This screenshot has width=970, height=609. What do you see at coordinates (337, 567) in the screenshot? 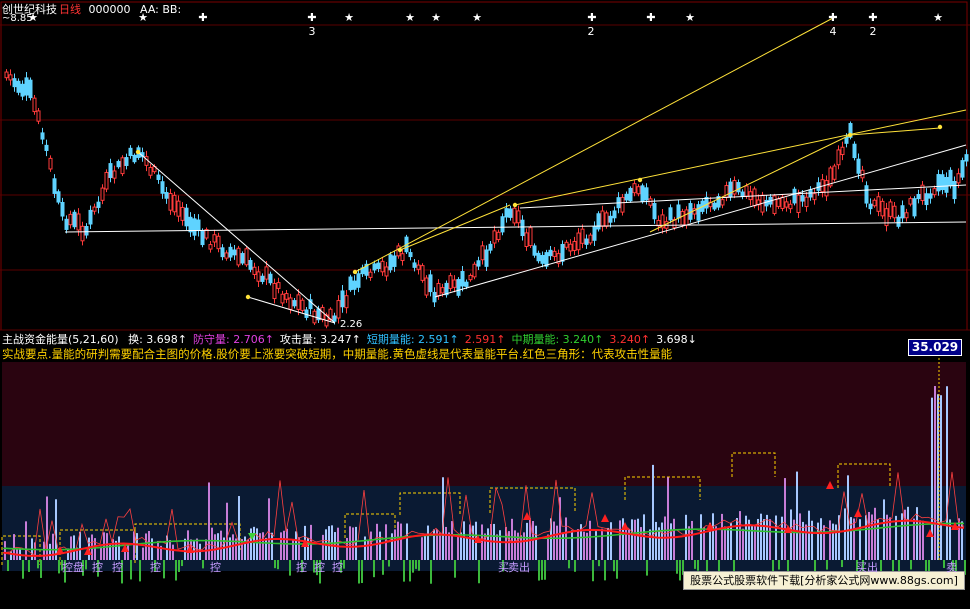
I see `signal-tag-7: 控` at bounding box center [337, 567].